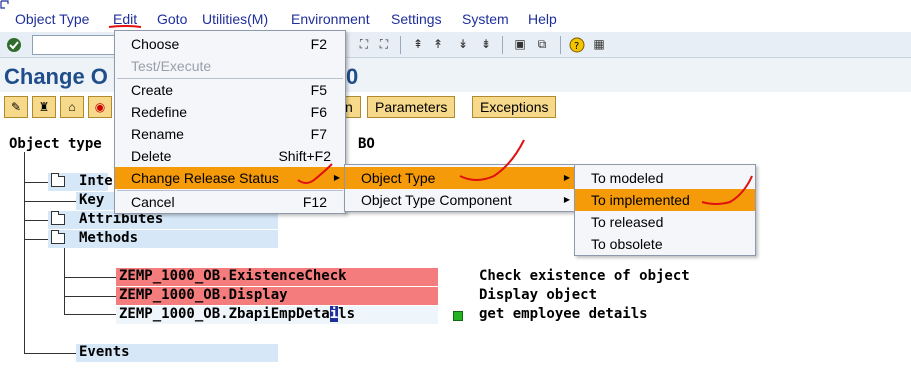  What do you see at coordinates (486, 44) in the screenshot?
I see `last-page-icon: ⇟` at bounding box center [486, 44].